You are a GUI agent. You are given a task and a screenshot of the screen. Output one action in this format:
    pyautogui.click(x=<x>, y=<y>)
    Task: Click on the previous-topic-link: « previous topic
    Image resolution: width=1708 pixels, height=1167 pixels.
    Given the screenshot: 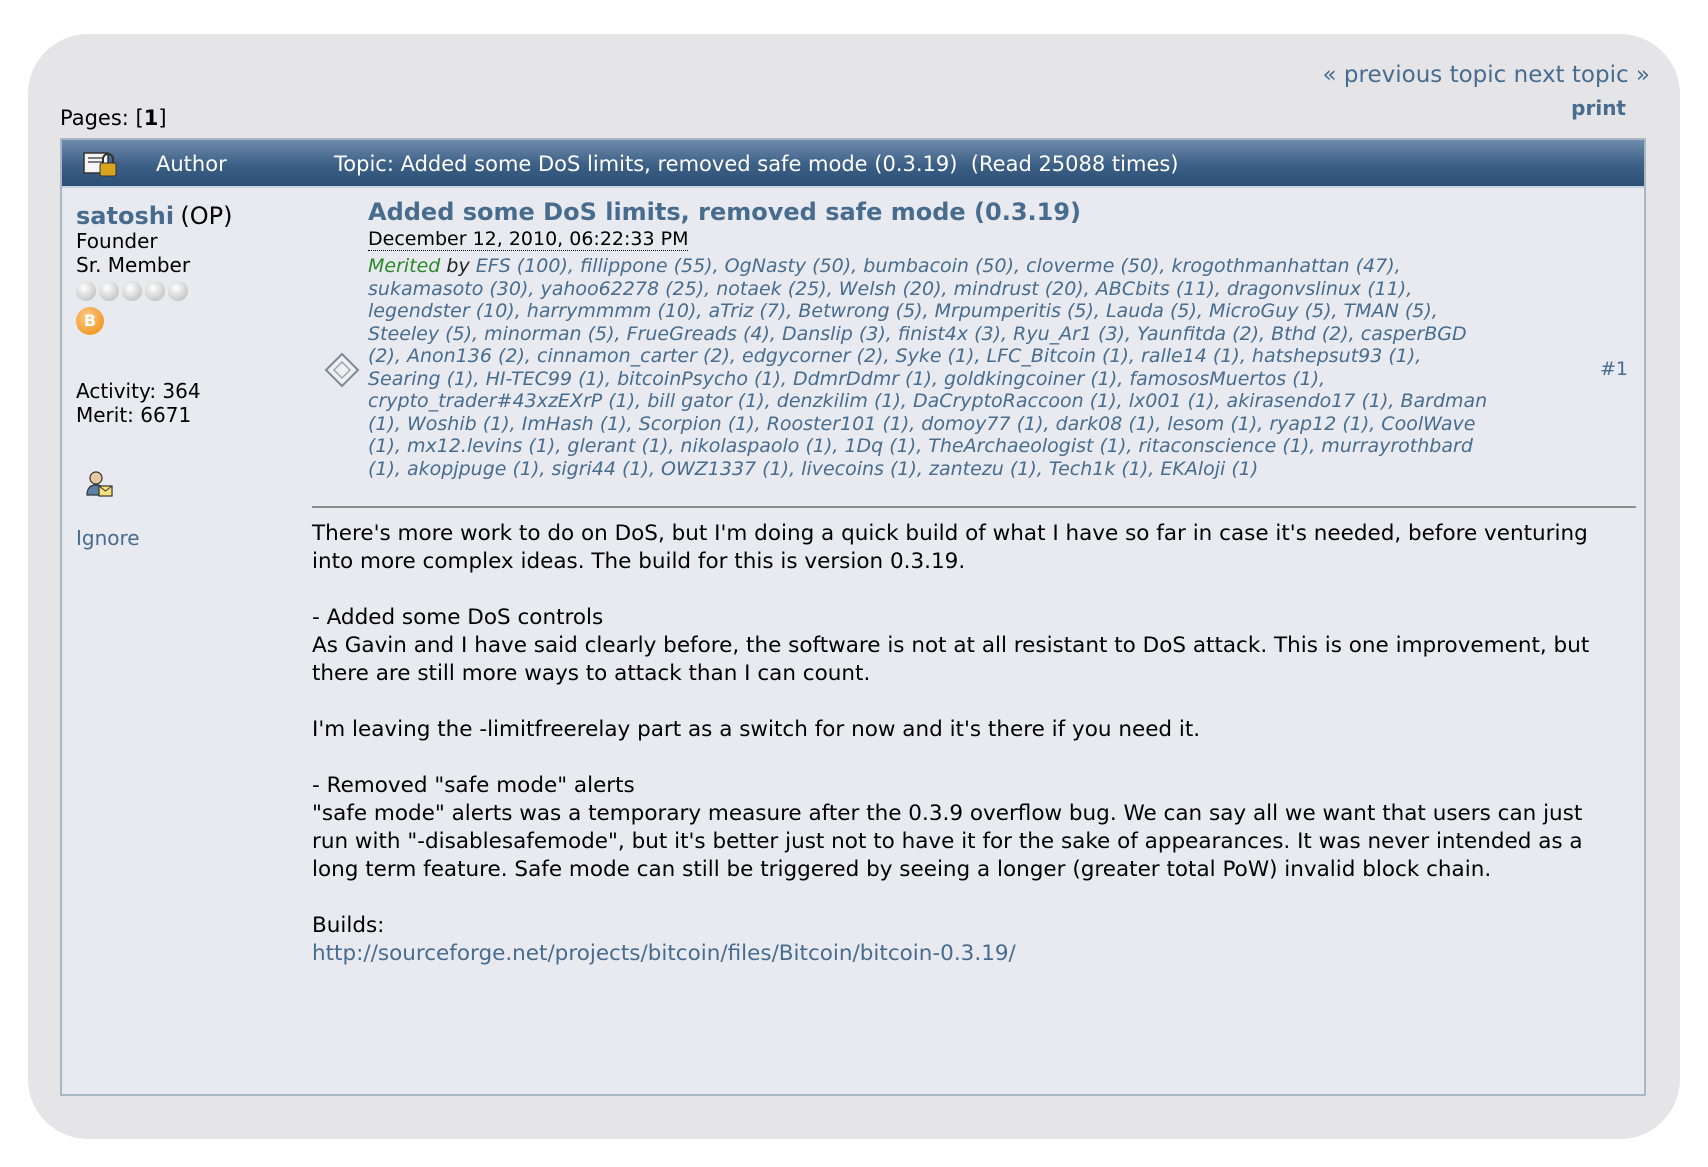 What is the action you would take?
    pyautogui.click(x=1415, y=75)
    